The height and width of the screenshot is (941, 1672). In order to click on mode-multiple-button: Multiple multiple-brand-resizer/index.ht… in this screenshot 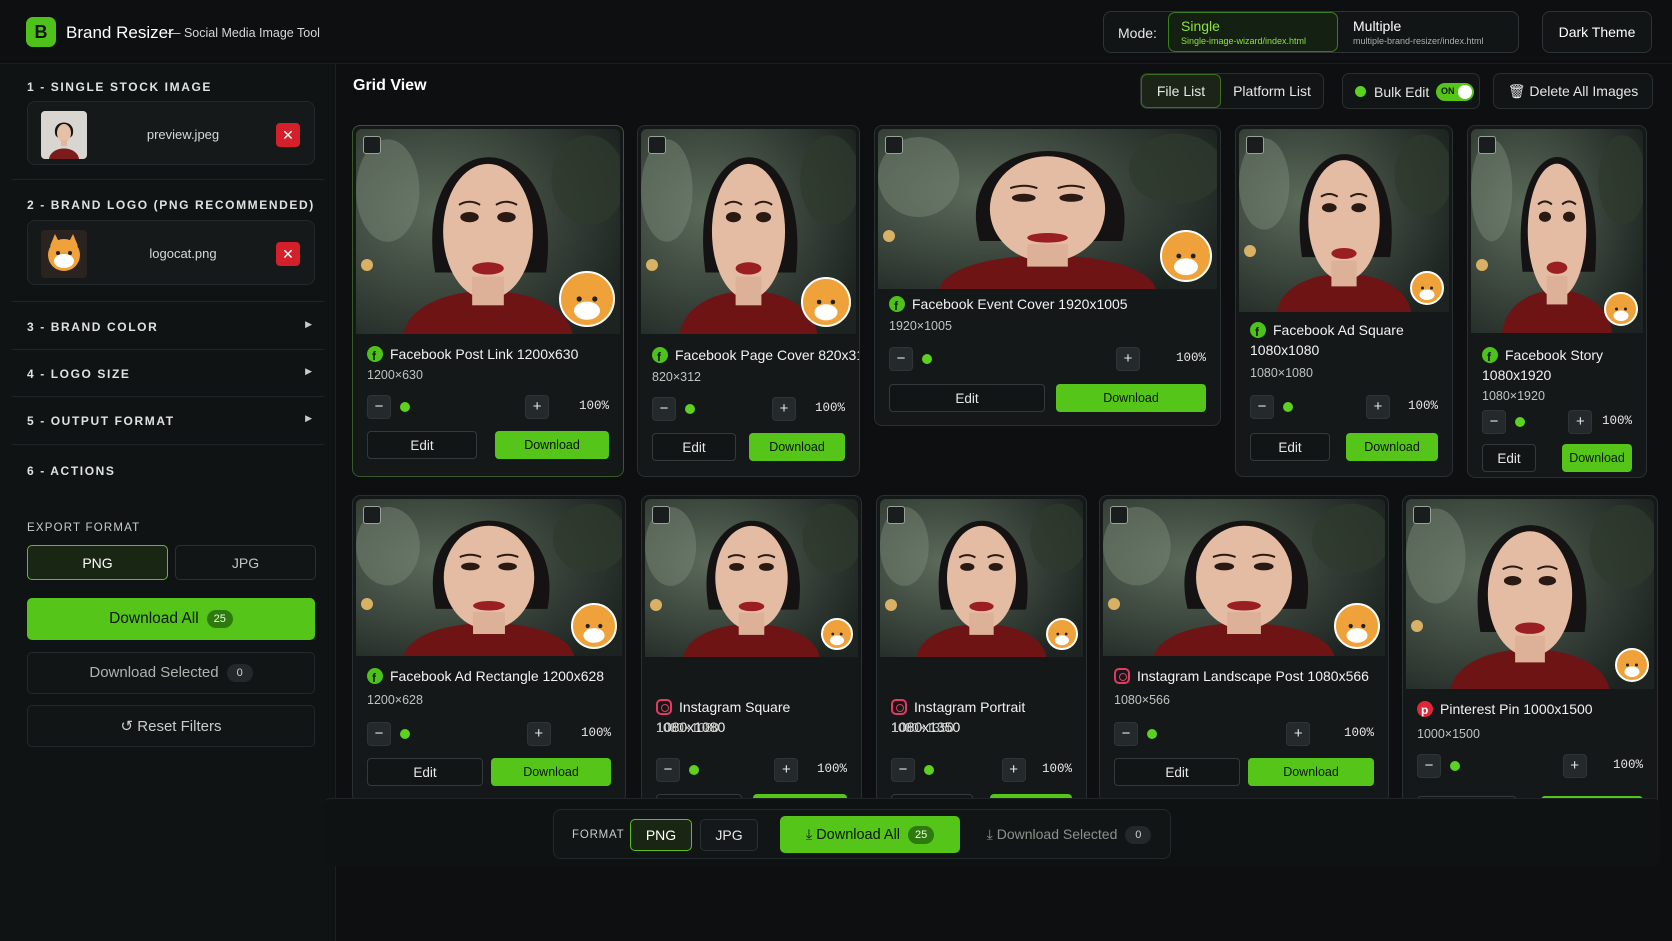, I will do `click(1428, 32)`.